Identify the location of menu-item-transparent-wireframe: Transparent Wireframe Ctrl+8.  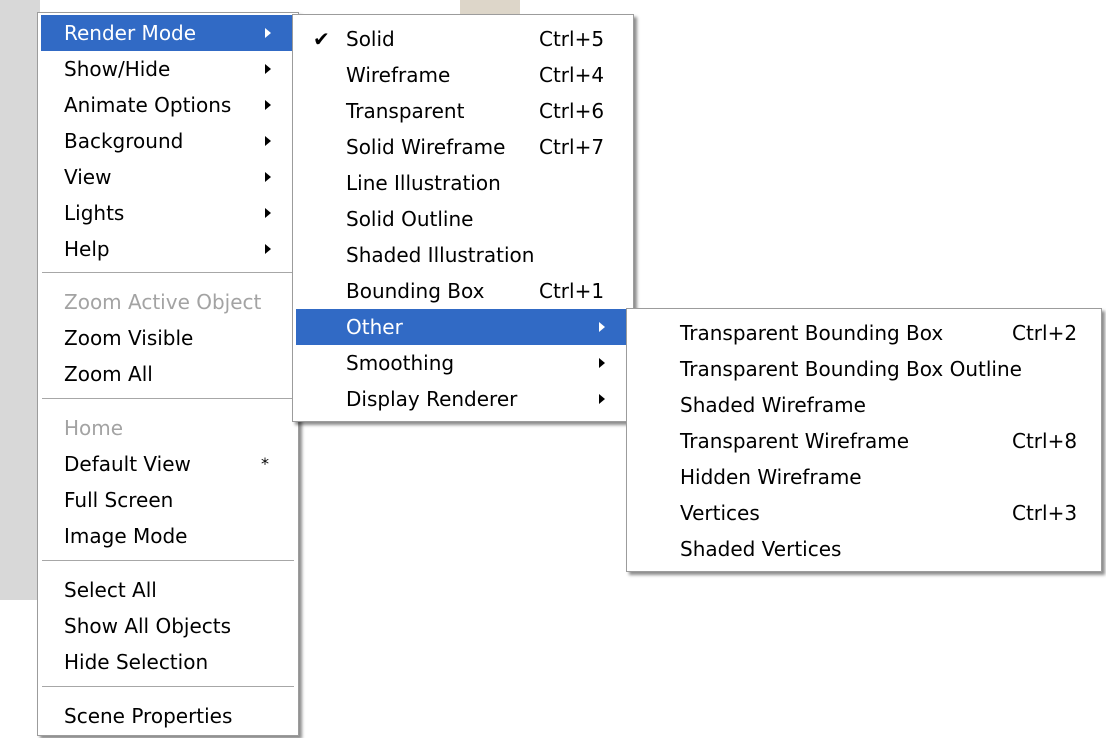
(864, 441).